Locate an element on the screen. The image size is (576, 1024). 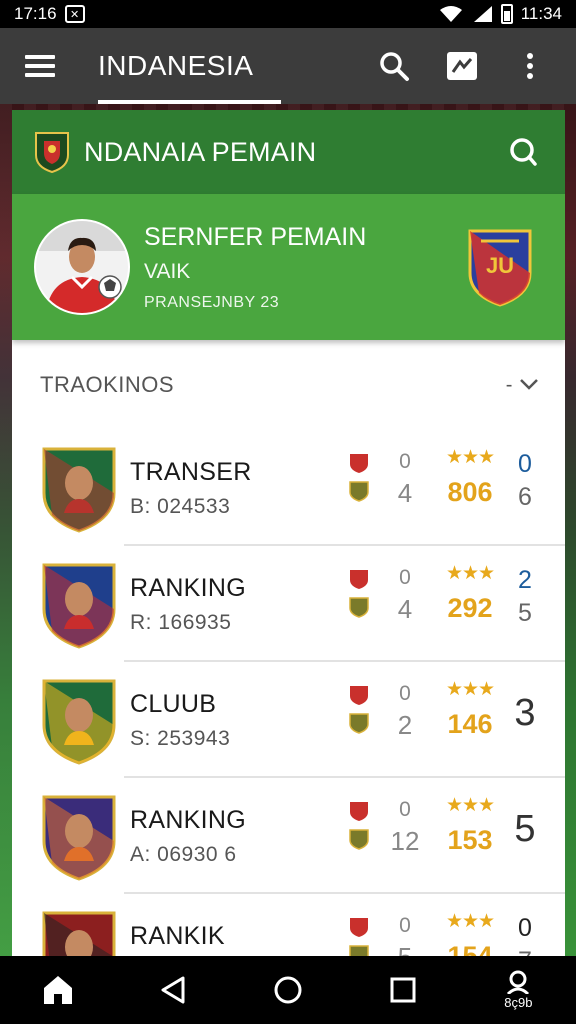
home-icon is located at coordinates (57, 990).